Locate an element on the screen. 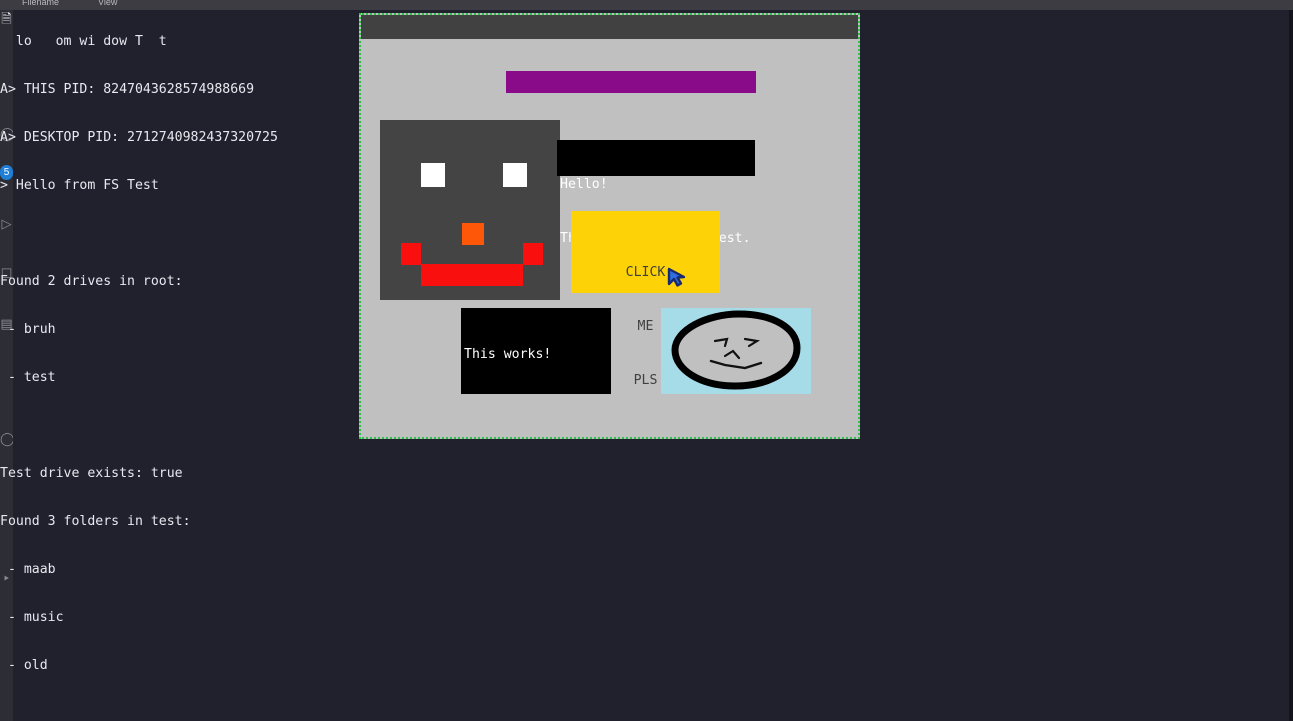 This screenshot has height=721, width=1293. smiley-mouth-right-corner is located at coordinates (533, 254).